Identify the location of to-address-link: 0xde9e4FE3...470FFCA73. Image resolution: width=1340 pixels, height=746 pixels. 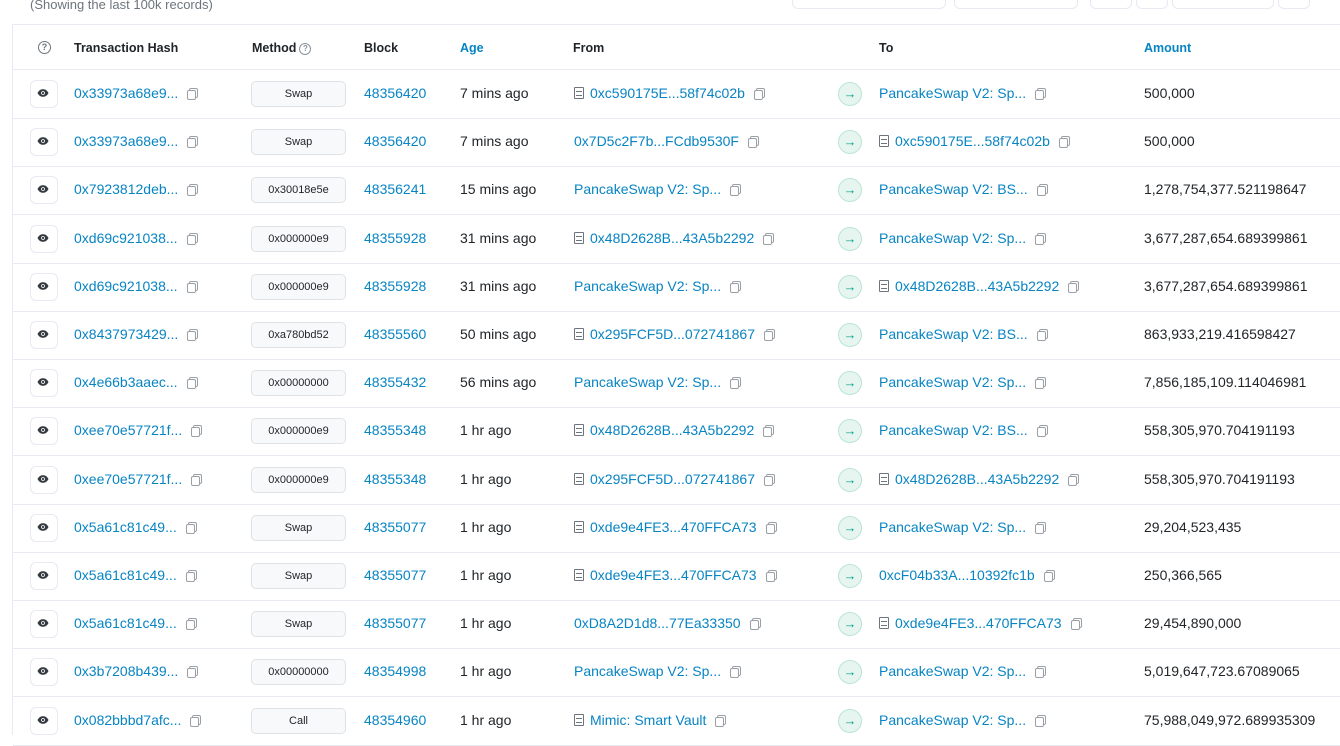
(978, 623).